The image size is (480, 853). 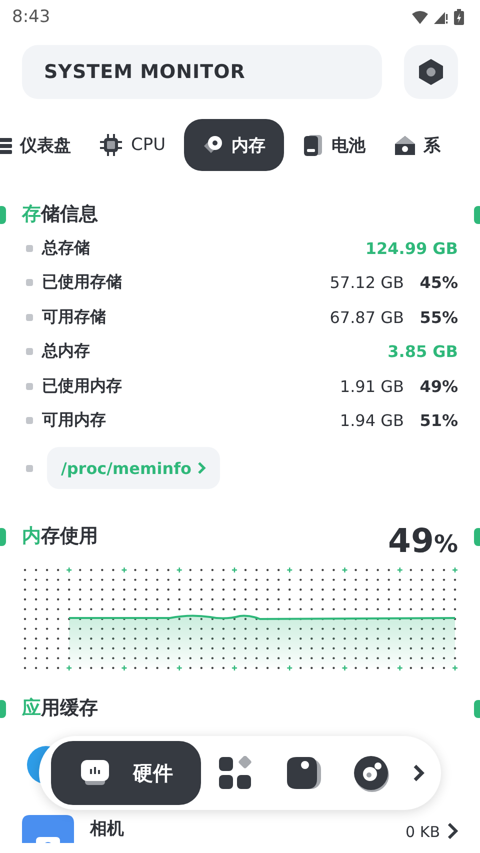 I want to click on info-label: 可用内存, so click(x=74, y=421).